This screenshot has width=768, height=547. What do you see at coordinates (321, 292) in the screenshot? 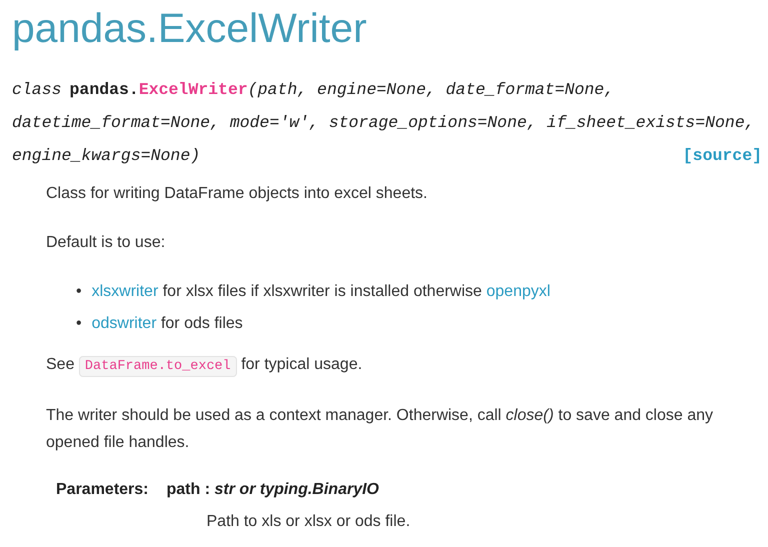
I see `list-item-text: xlsxwriter for xlsx files if xlsxwriter is installed otherwise openpyxl` at bounding box center [321, 292].